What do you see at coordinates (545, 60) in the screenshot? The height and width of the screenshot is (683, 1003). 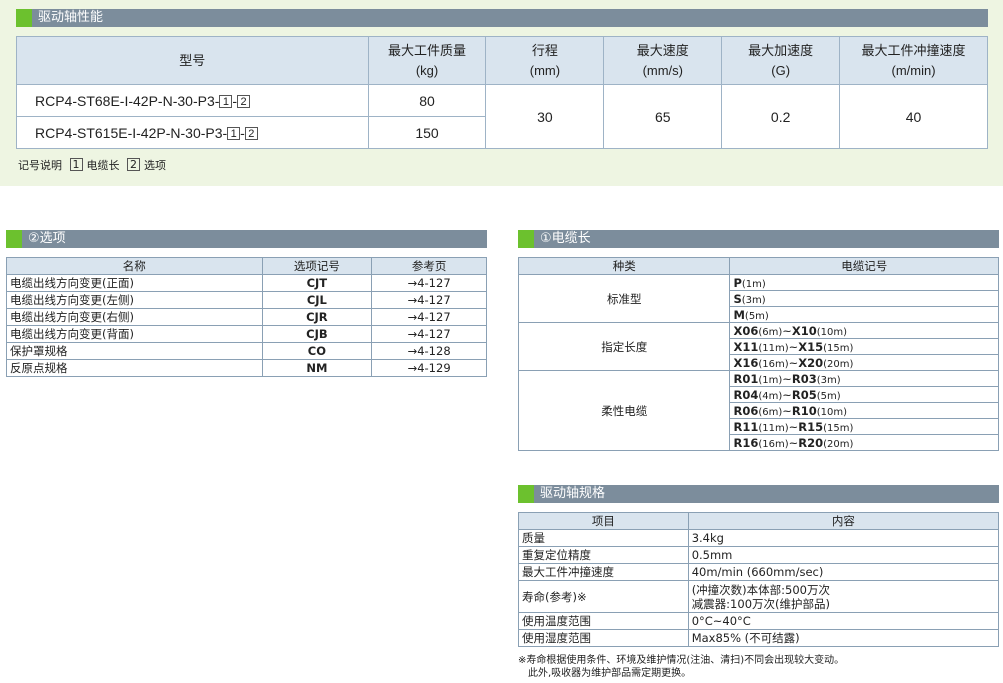 I see `header-stroke: 行程 (mm)` at bounding box center [545, 60].